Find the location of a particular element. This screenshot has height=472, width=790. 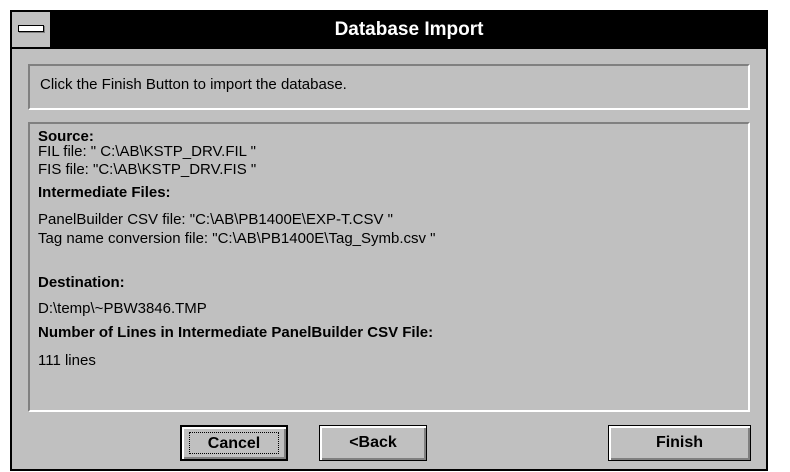

destination-heading: Destination: is located at coordinates (81, 282).